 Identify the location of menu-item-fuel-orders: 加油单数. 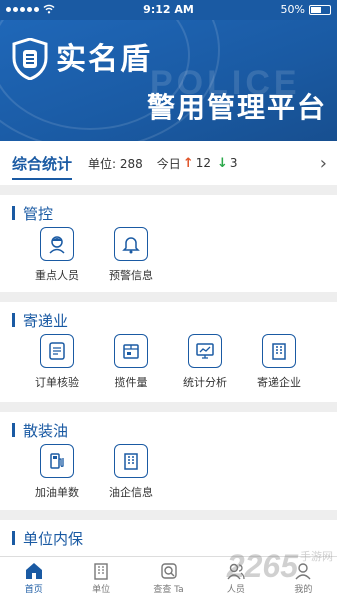
(57, 472).